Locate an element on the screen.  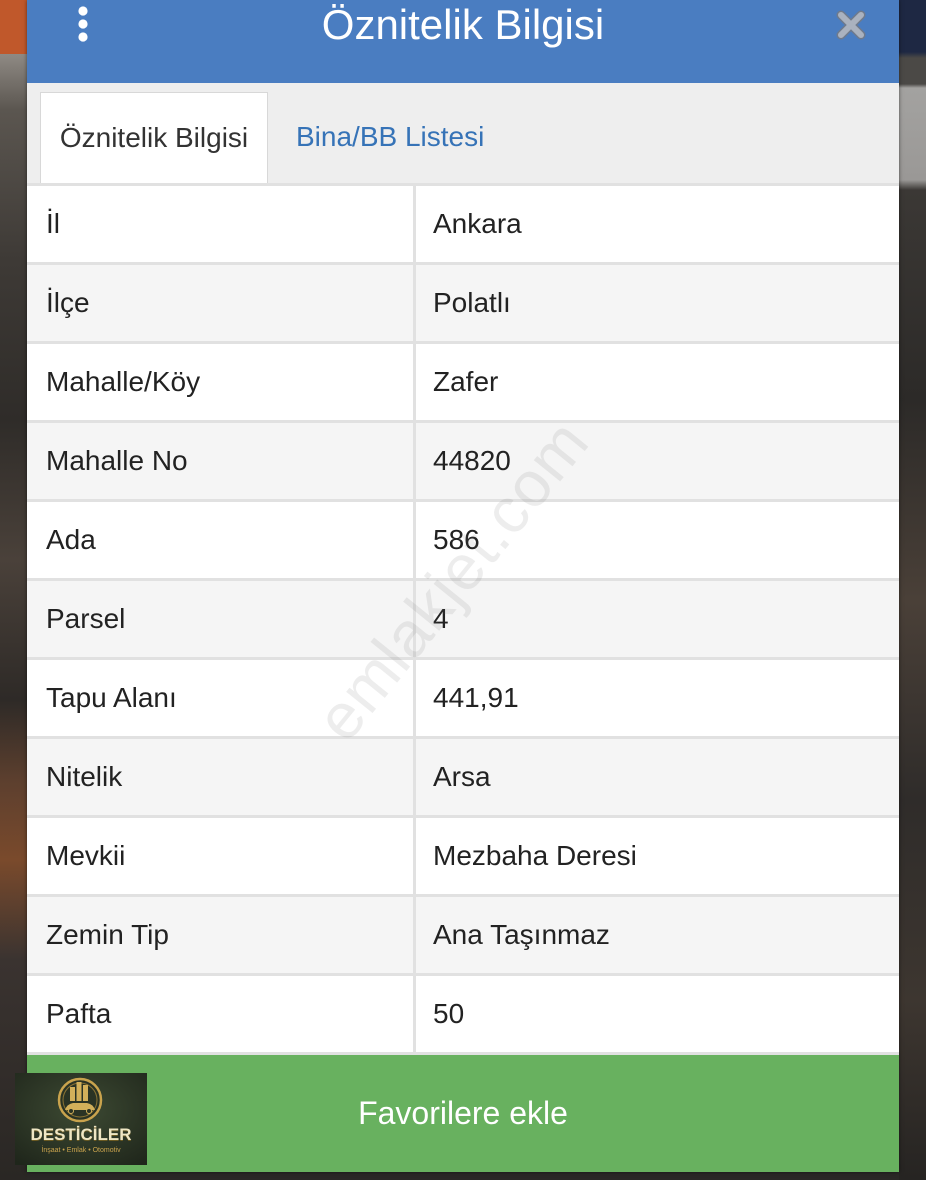
attribute-value: Polatlı is located at coordinates (656, 303).